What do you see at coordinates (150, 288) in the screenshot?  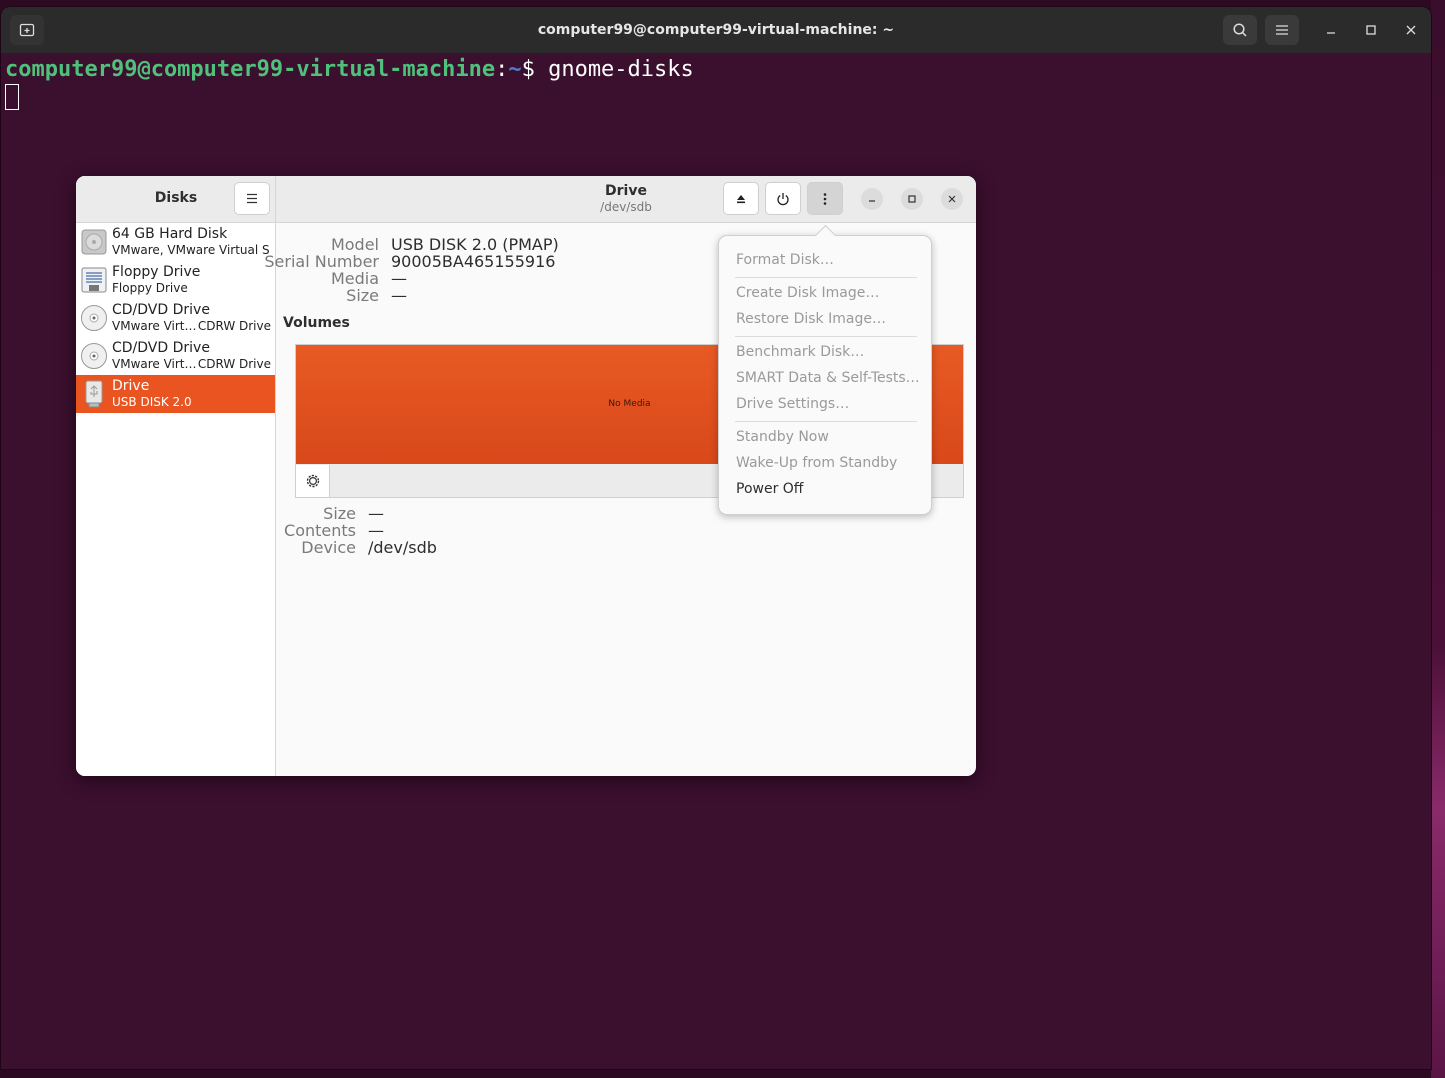 I see `drive-description: Floppy Drive` at bounding box center [150, 288].